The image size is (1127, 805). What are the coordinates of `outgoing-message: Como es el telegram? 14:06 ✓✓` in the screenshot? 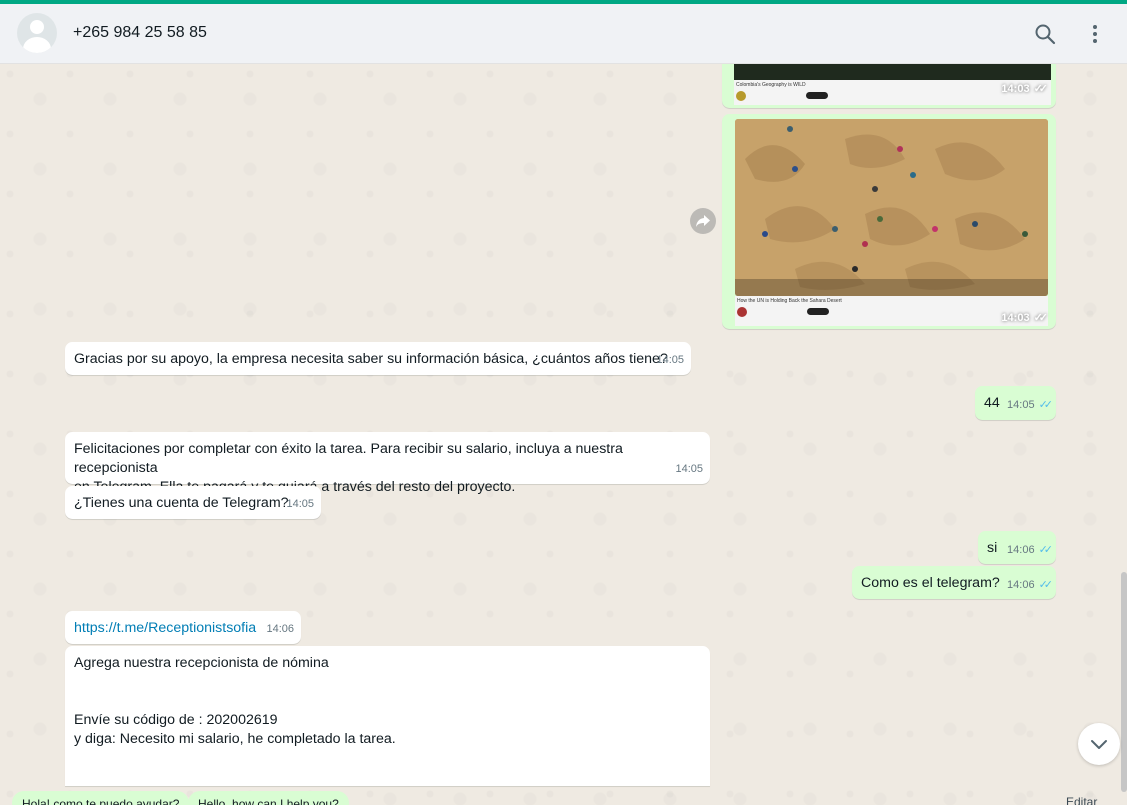 It's located at (954, 582).